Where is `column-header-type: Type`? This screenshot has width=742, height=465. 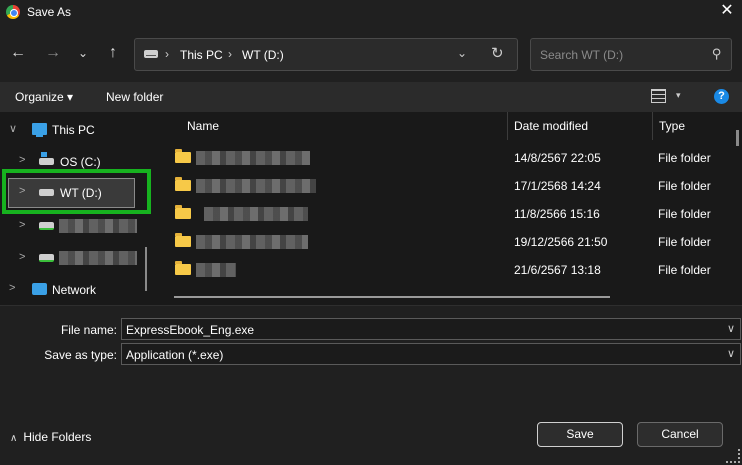
column-header-type: Type is located at coordinates (672, 126).